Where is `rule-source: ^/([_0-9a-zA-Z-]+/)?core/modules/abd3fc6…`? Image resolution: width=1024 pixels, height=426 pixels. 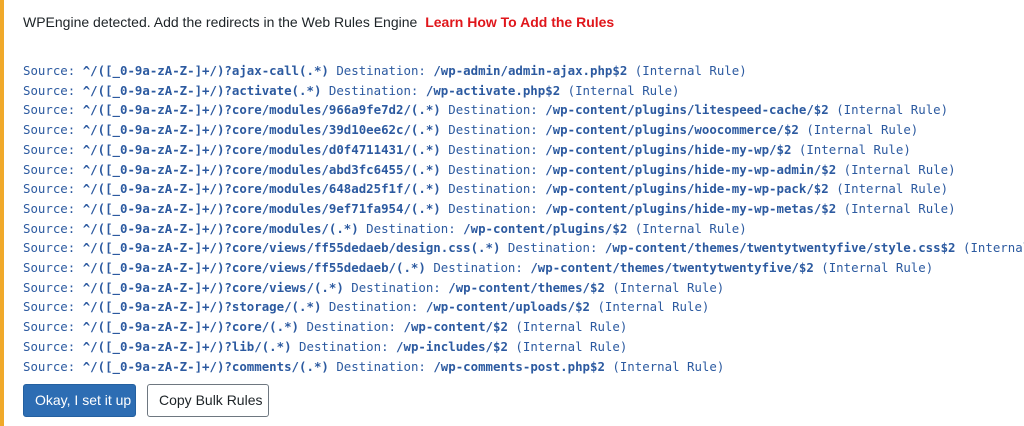
rule-source: ^/([_0-9a-zA-Z-]+/)?core/modules/abd3fc6… is located at coordinates (261, 169).